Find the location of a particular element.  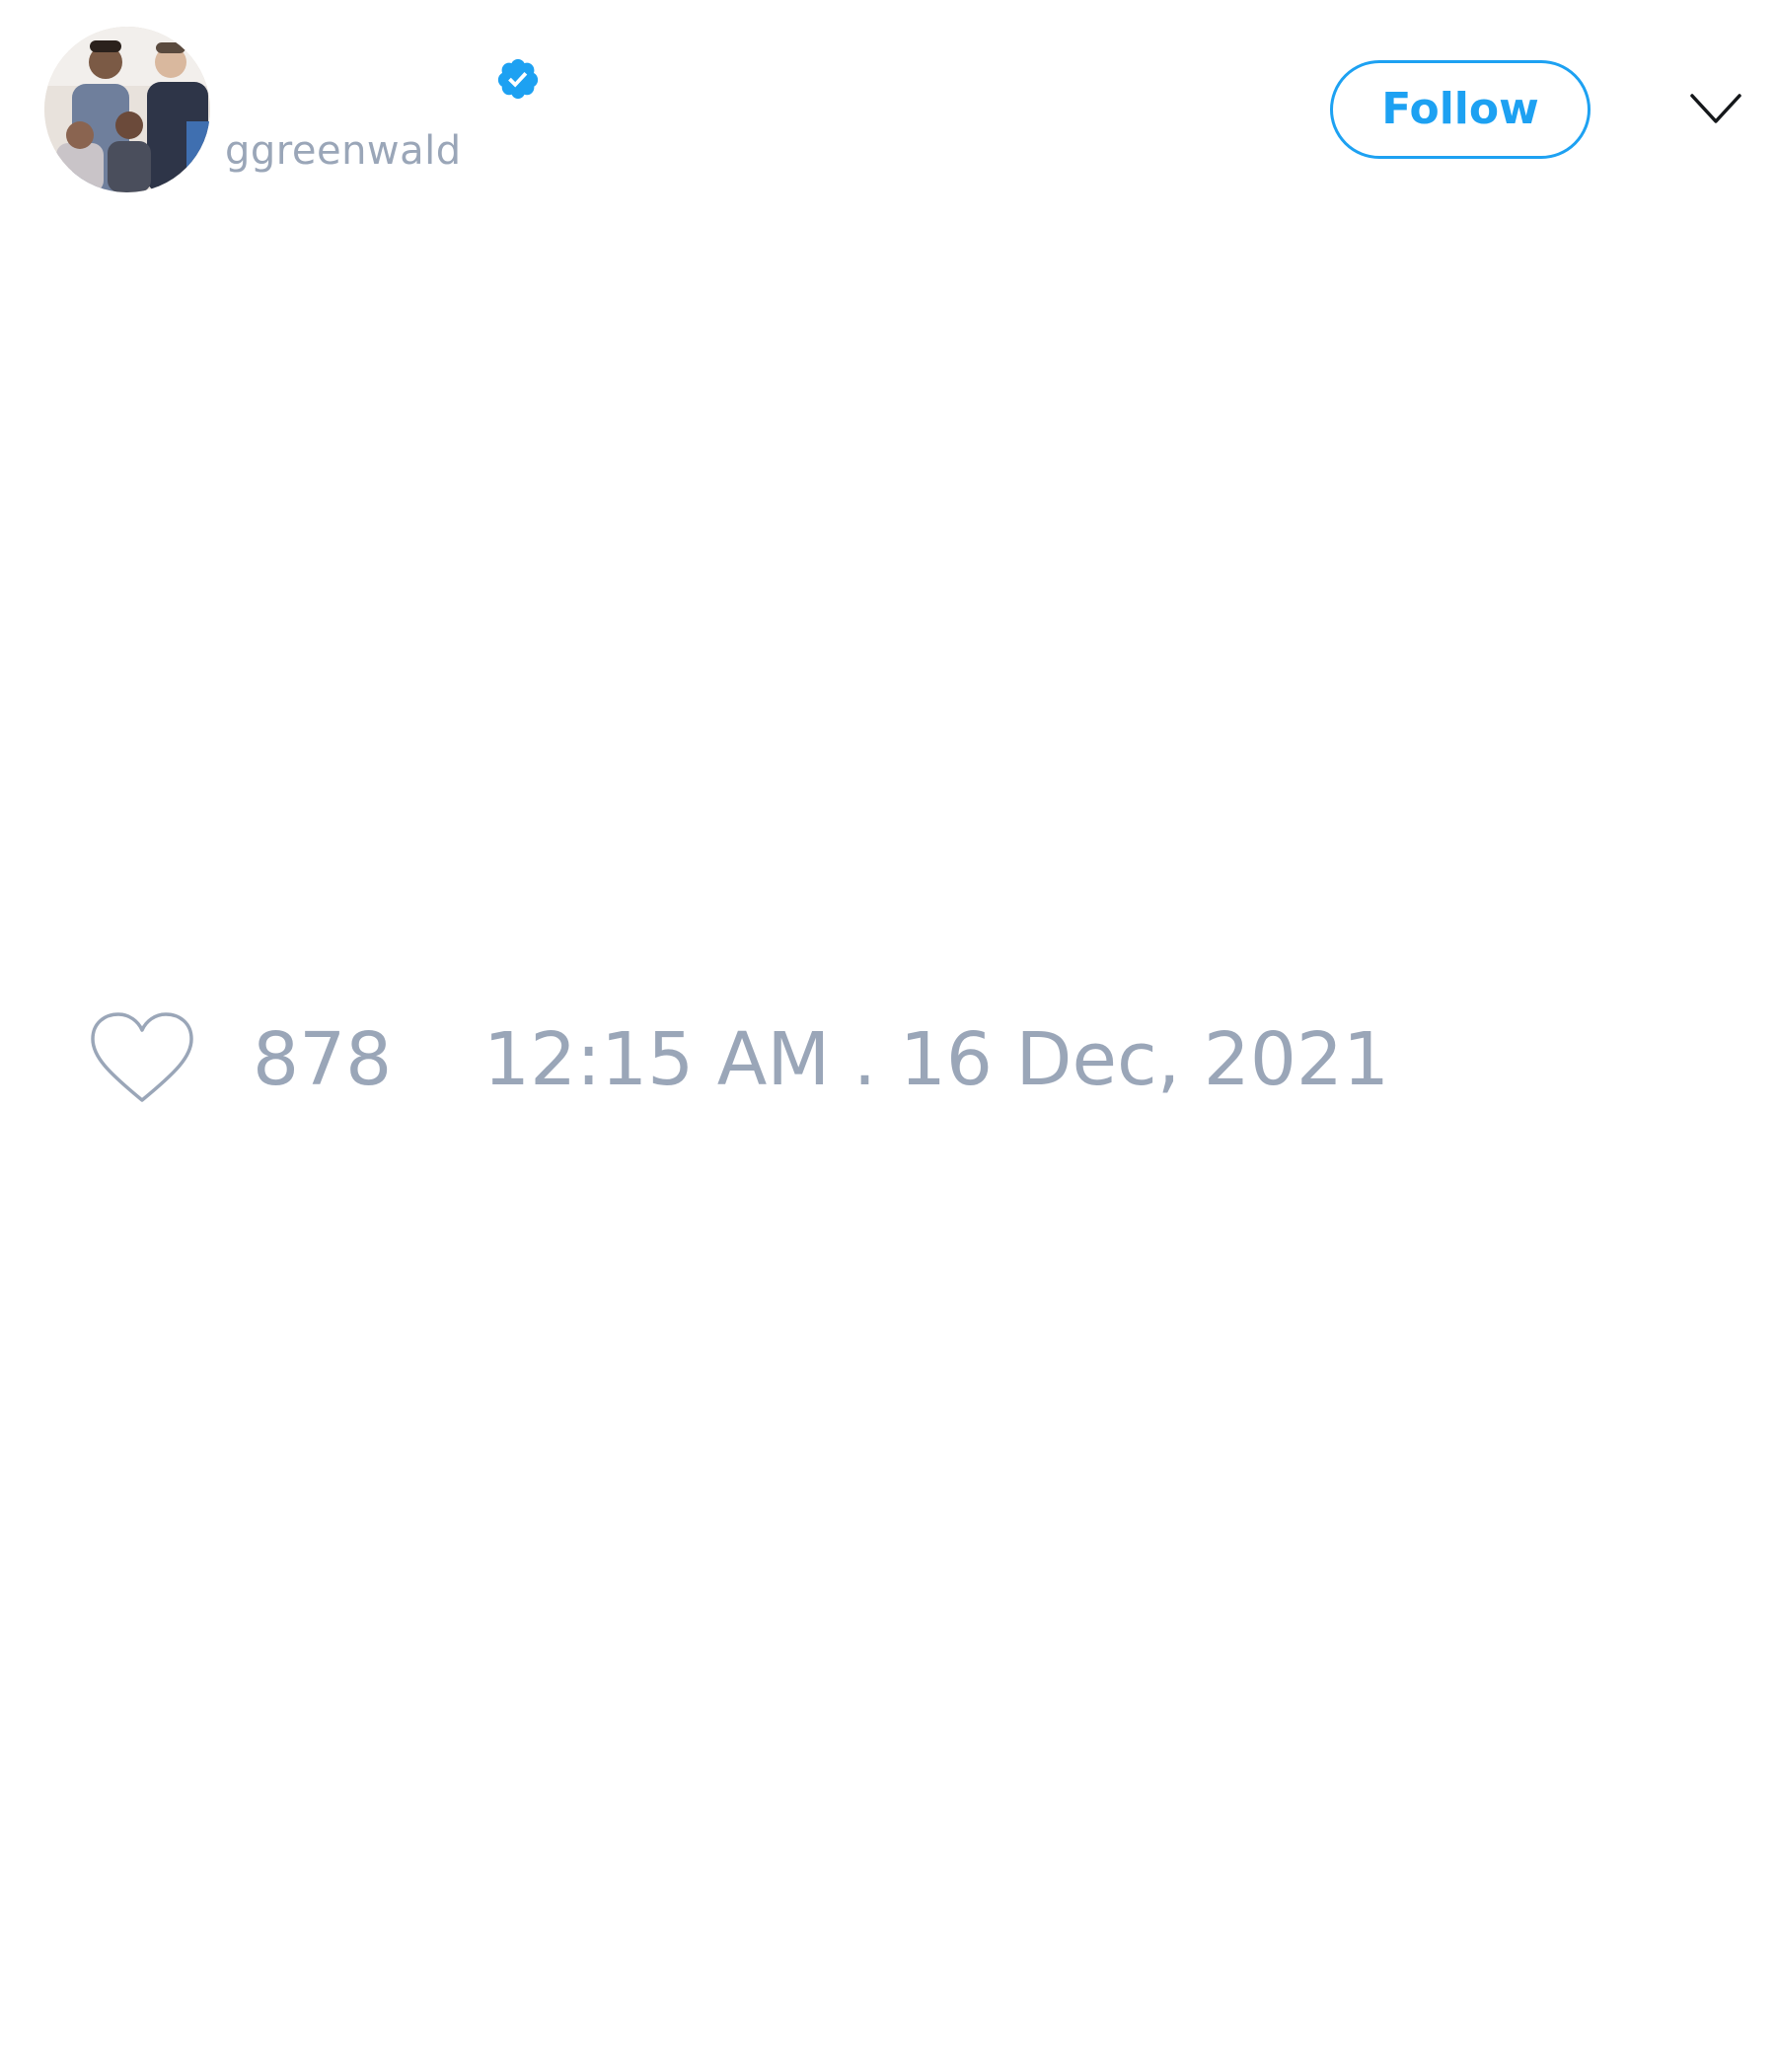

tweet-timestamp: 12:15 AM . 16 Dec, 2021 is located at coordinates (936, 1060).